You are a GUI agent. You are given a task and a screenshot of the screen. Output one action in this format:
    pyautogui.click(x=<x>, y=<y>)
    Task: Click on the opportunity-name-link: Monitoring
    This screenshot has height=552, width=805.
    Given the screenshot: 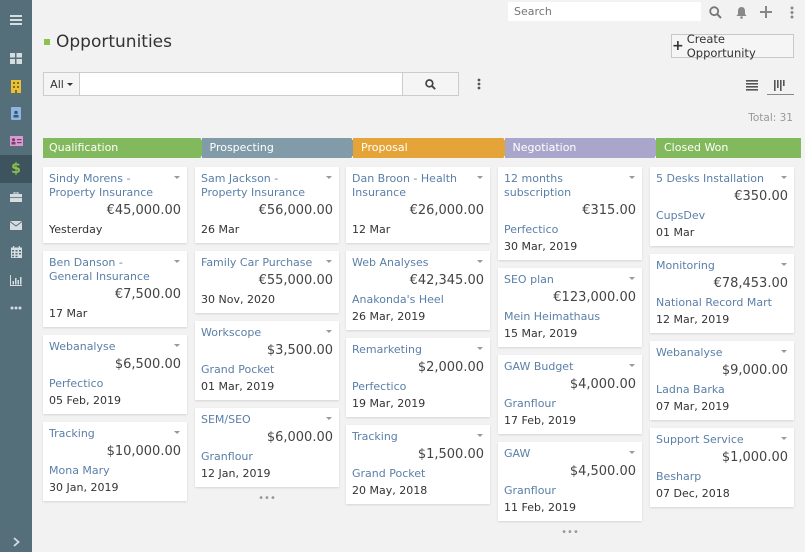 What is the action you would take?
    pyautogui.click(x=722, y=266)
    